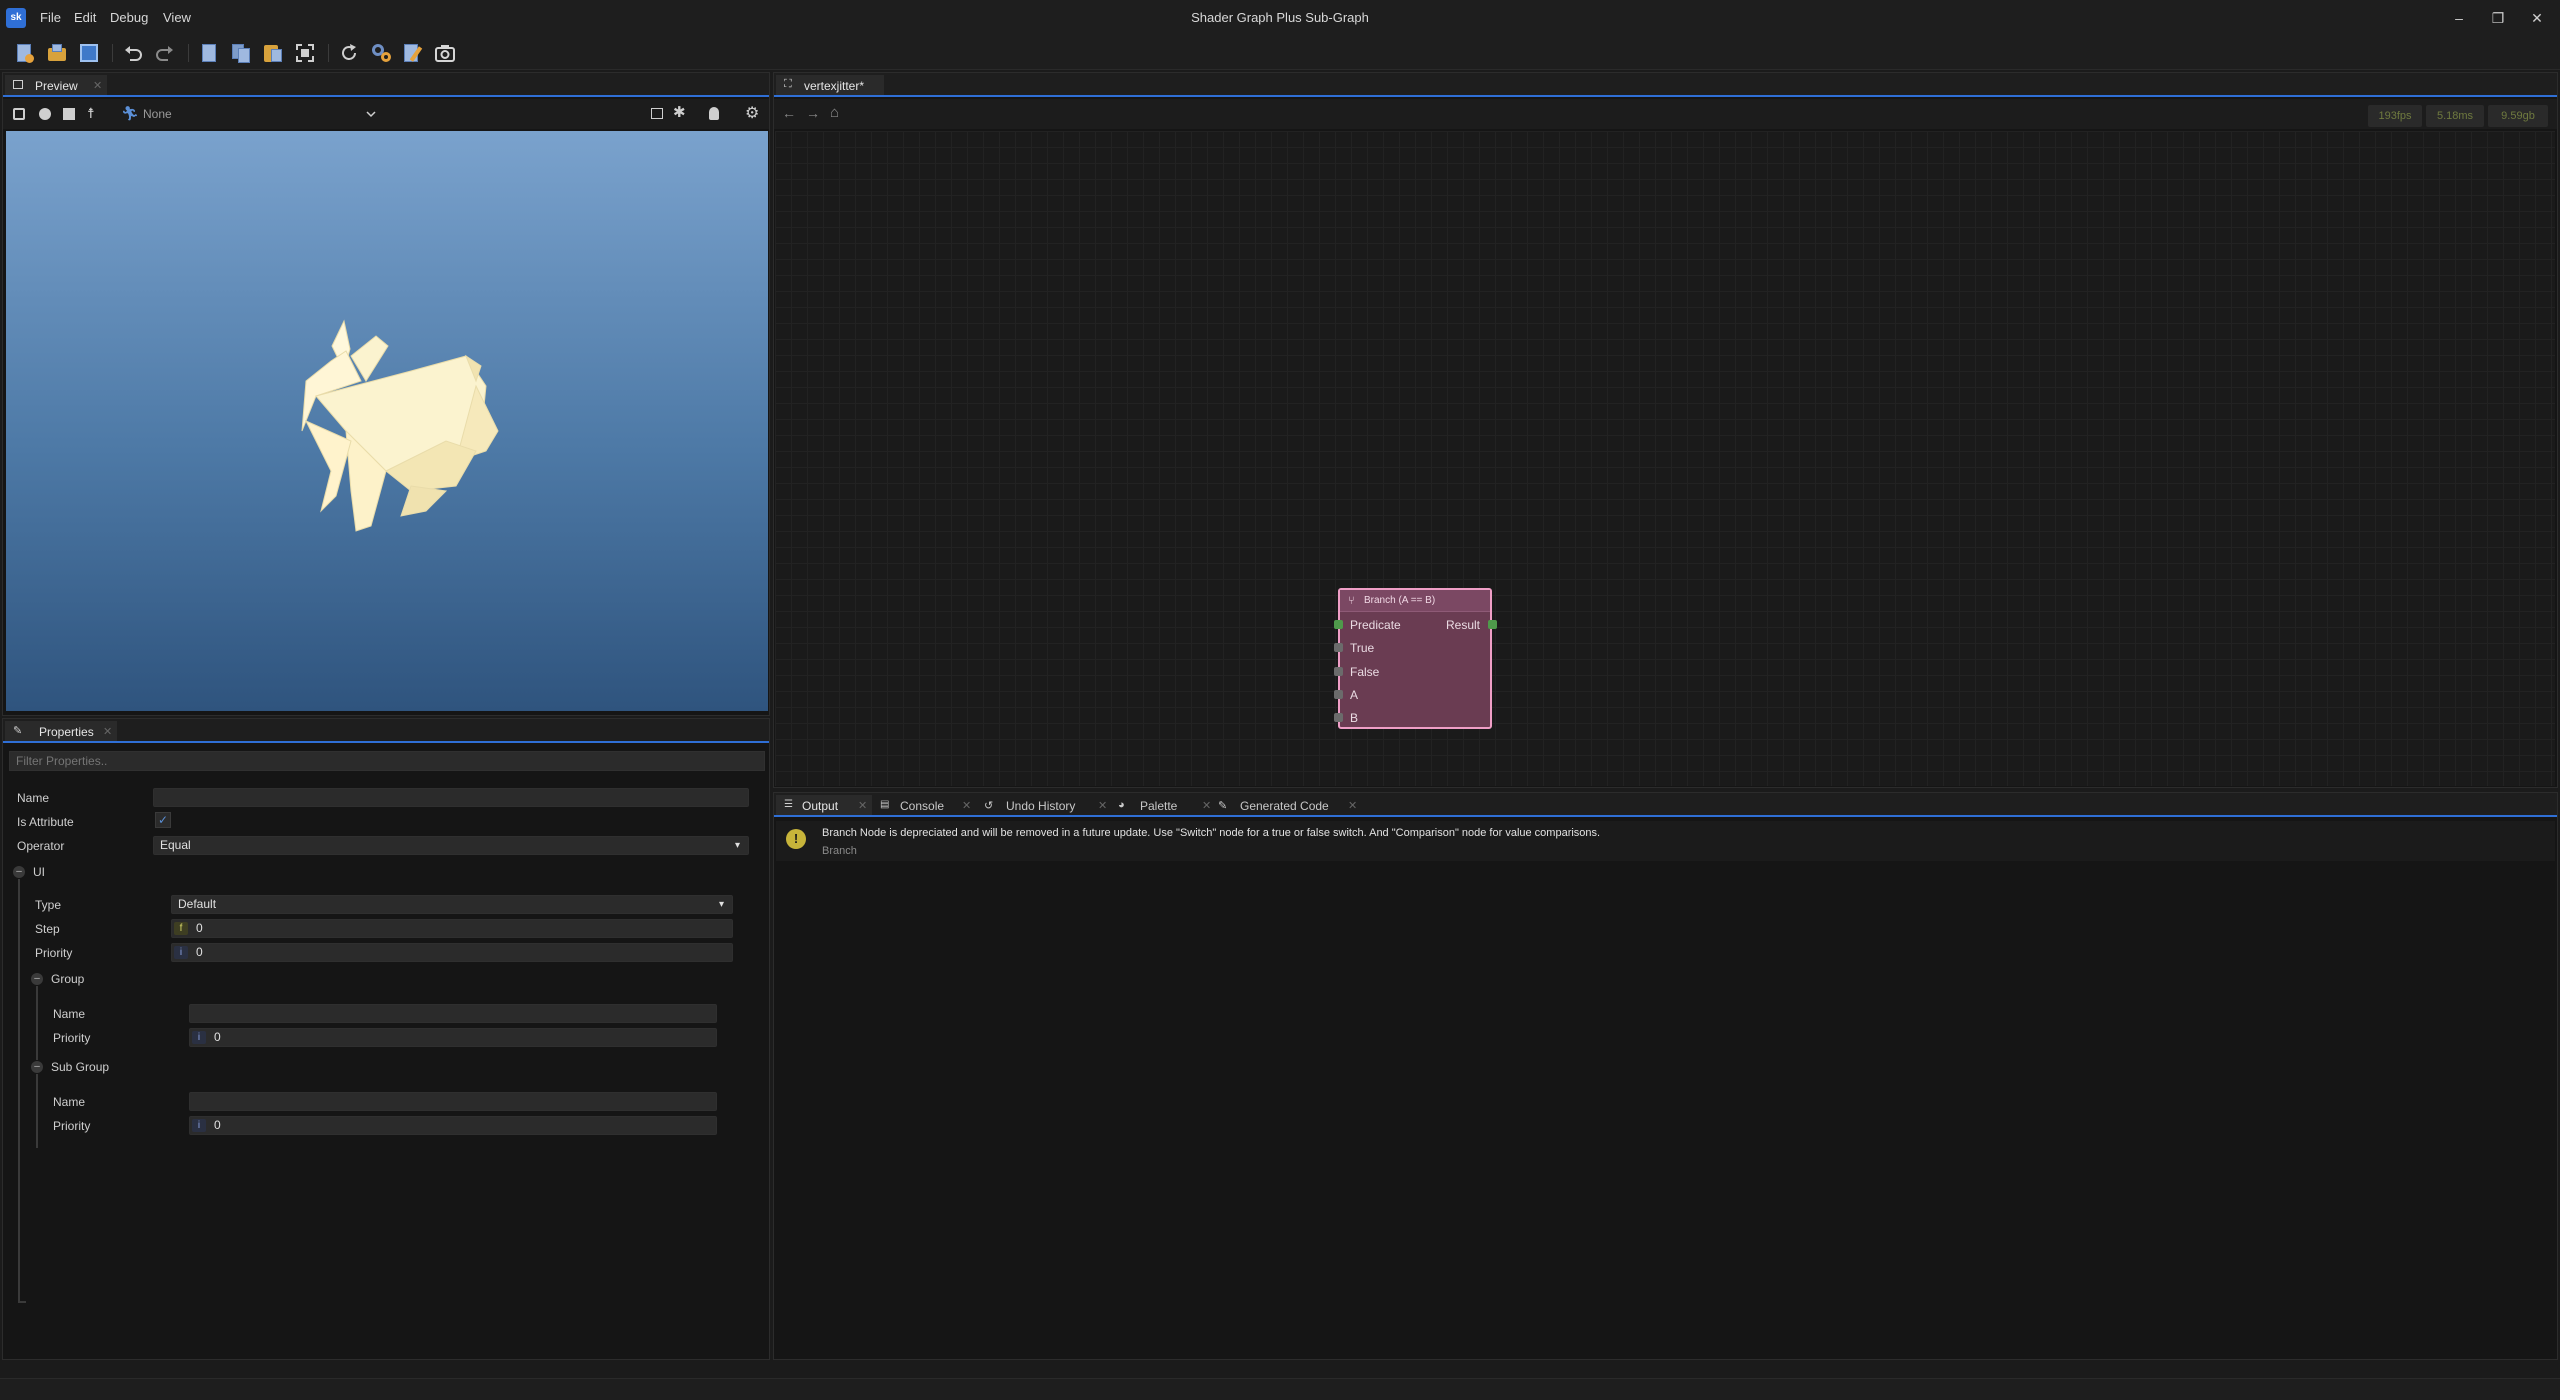 This screenshot has width=2560, height=1400. Describe the element at coordinates (453, 1101) in the screenshot. I see `subgroup-name-field` at that location.